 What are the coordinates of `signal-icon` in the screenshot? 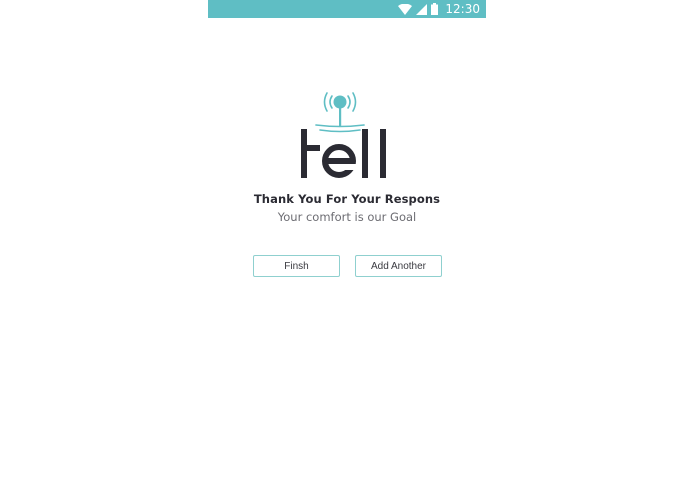 It's located at (422, 9).